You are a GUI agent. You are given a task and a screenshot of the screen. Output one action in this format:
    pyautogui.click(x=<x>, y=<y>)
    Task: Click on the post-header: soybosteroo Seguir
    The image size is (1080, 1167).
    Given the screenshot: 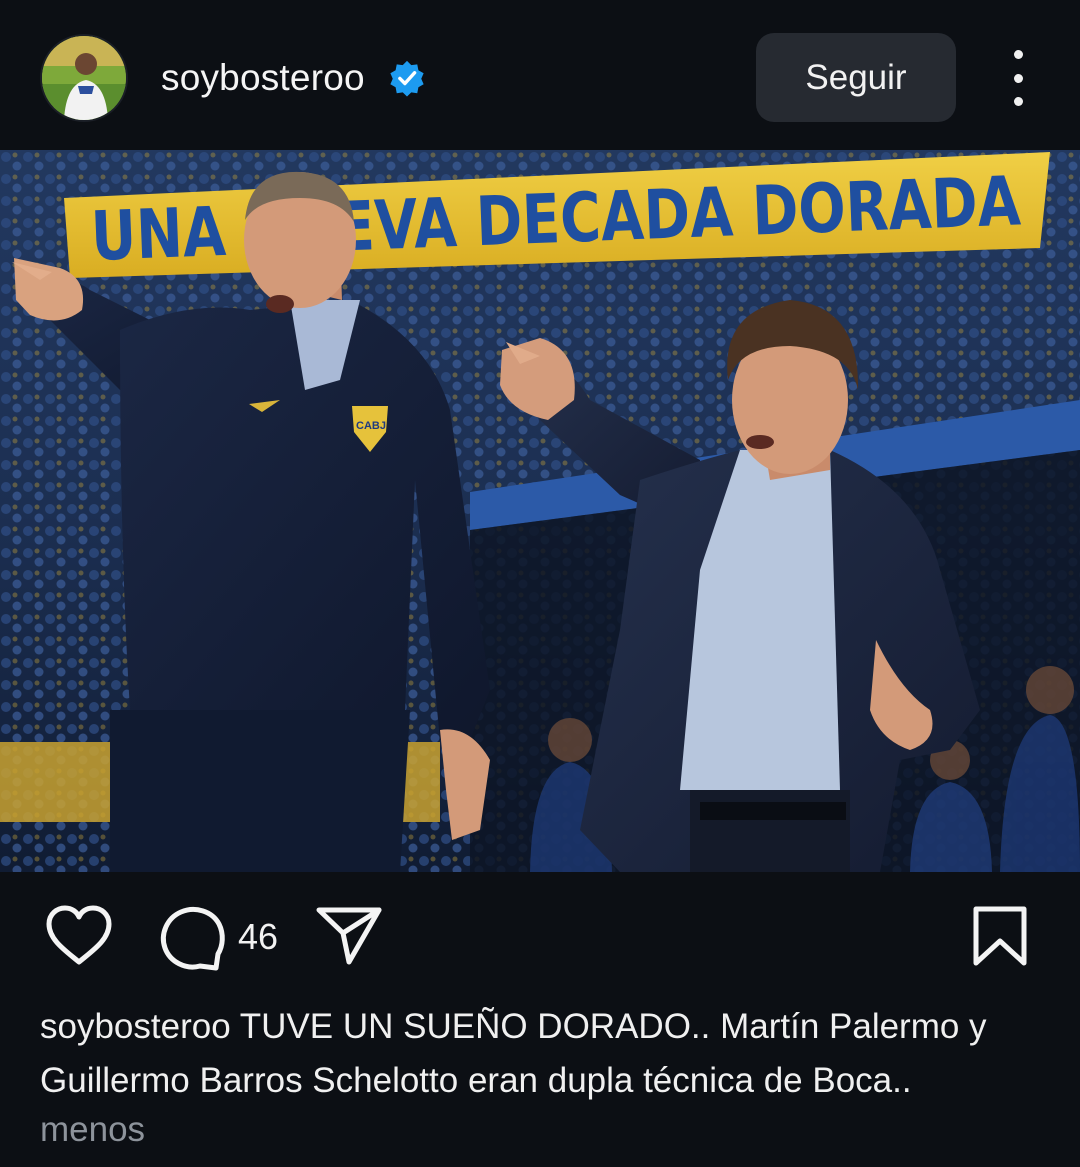 What is the action you would take?
    pyautogui.click(x=540, y=75)
    